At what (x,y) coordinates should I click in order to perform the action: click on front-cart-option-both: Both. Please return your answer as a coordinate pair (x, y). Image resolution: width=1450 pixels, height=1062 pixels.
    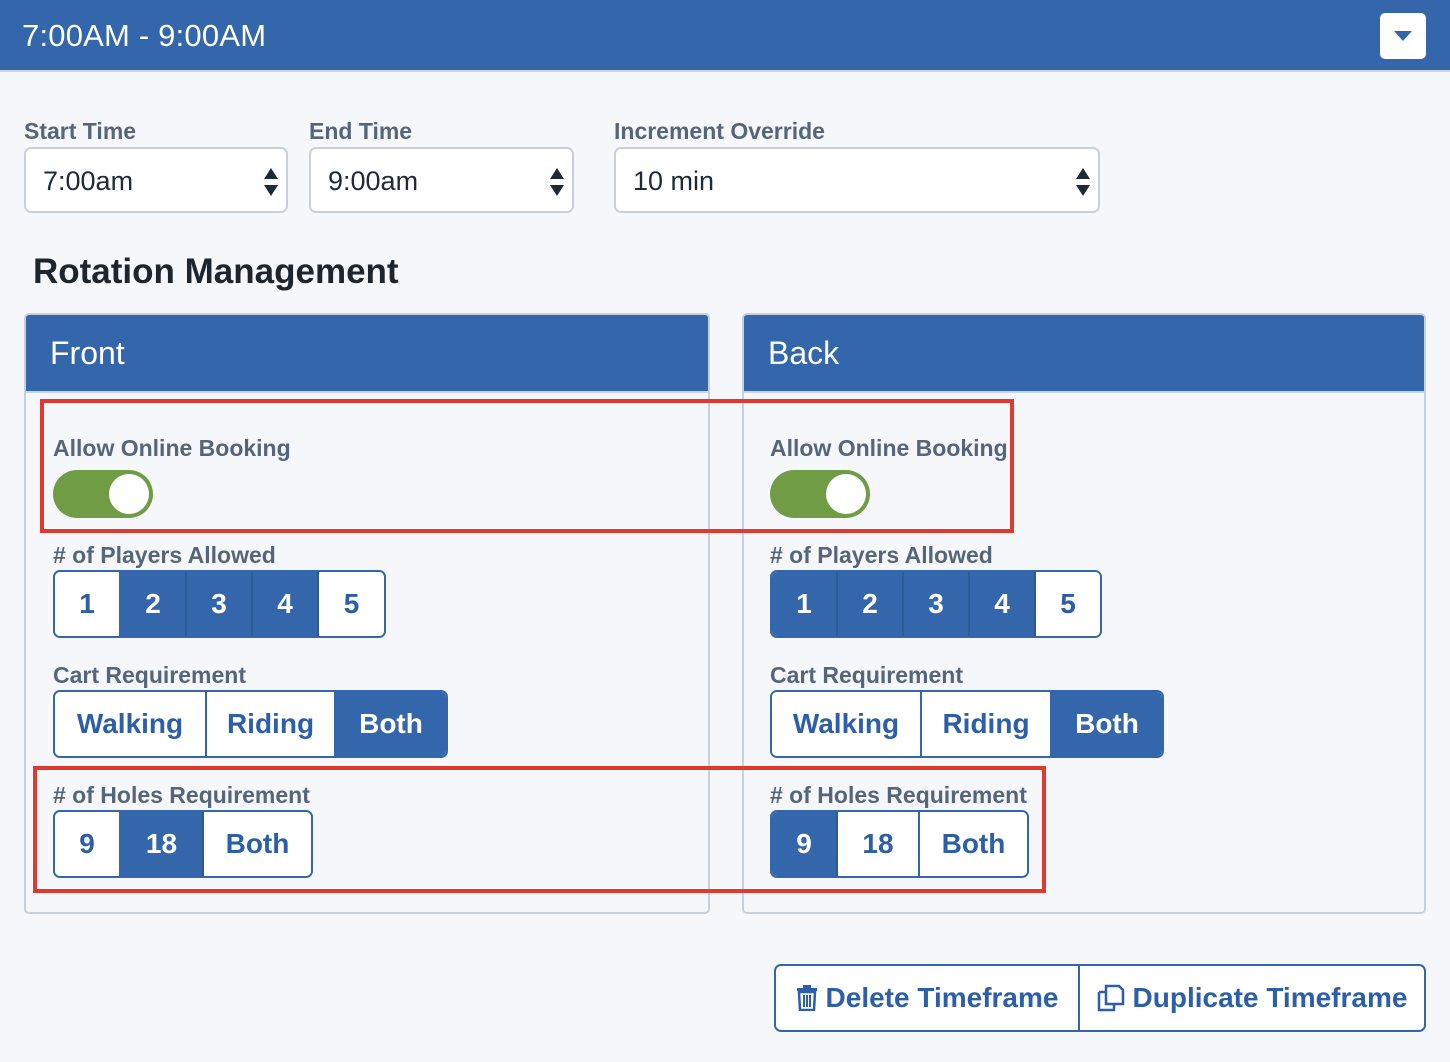
    Looking at the image, I should click on (391, 724).